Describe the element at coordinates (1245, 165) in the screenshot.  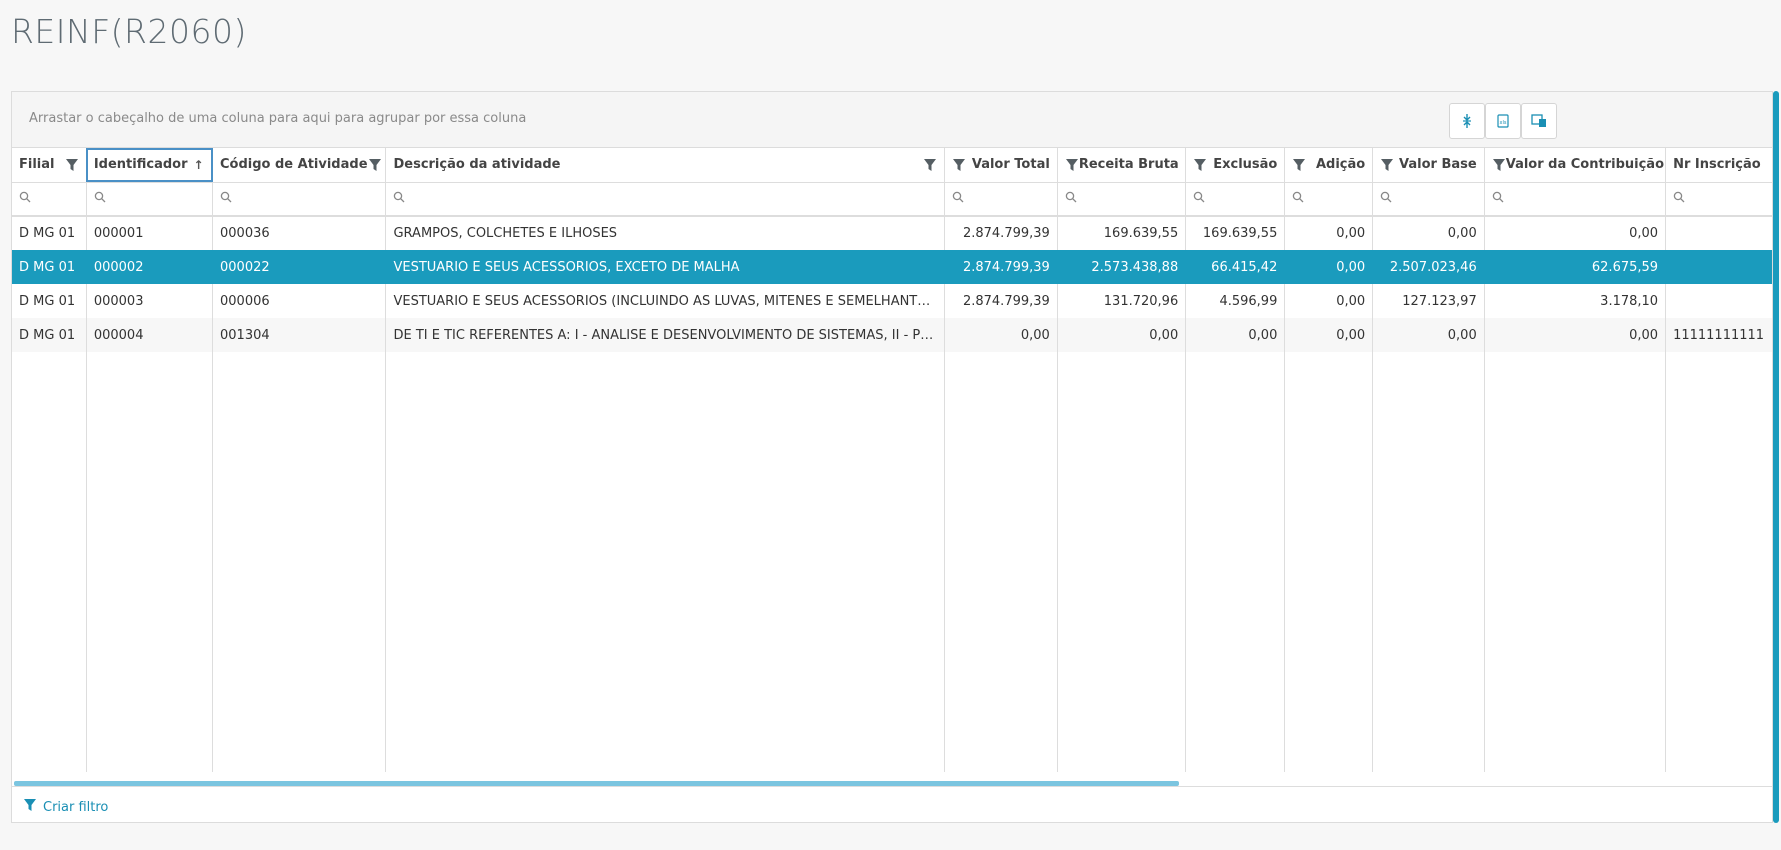
I see `column-header-label: Exclusão` at that location.